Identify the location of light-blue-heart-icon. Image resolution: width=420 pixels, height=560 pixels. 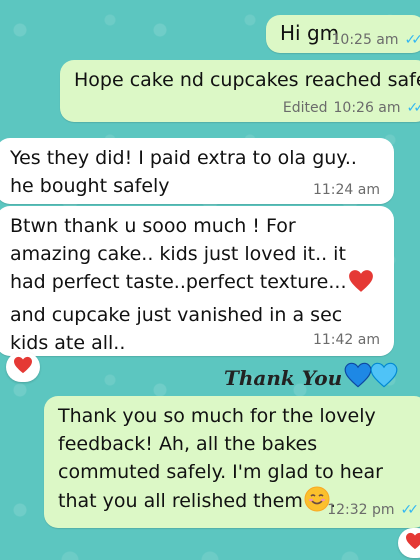
(384, 377).